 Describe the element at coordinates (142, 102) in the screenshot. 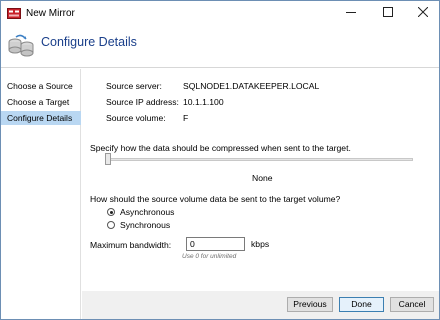

I see `source-ip-label: Source IP address:` at that location.